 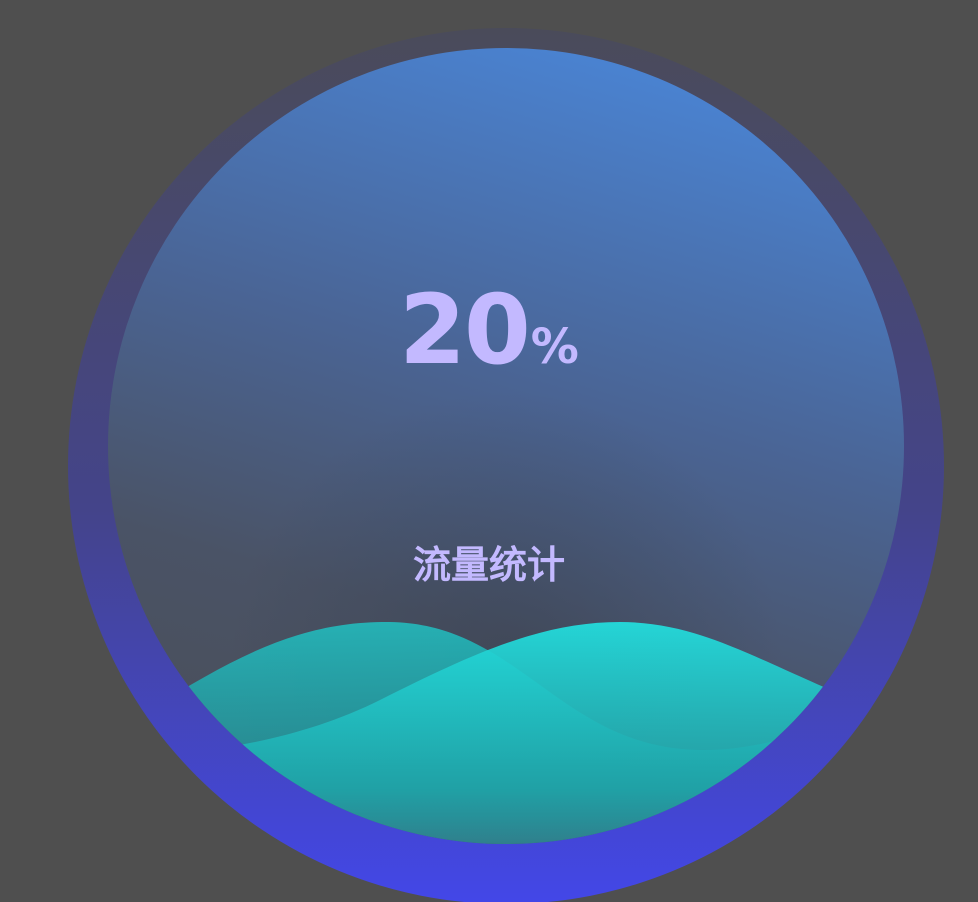 I want to click on percentage-unit: %, so click(x=554, y=347).